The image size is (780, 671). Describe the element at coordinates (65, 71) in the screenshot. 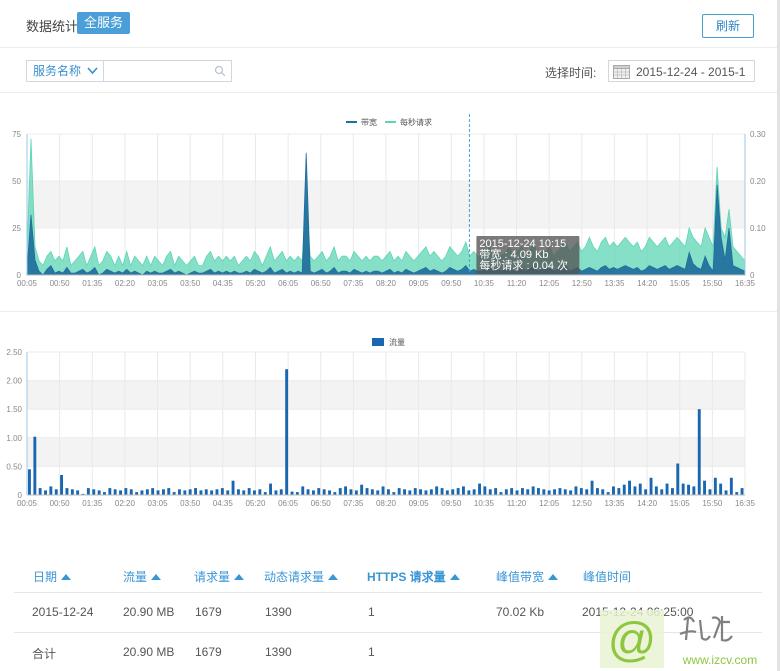

I see `service-select: 服务名称` at that location.